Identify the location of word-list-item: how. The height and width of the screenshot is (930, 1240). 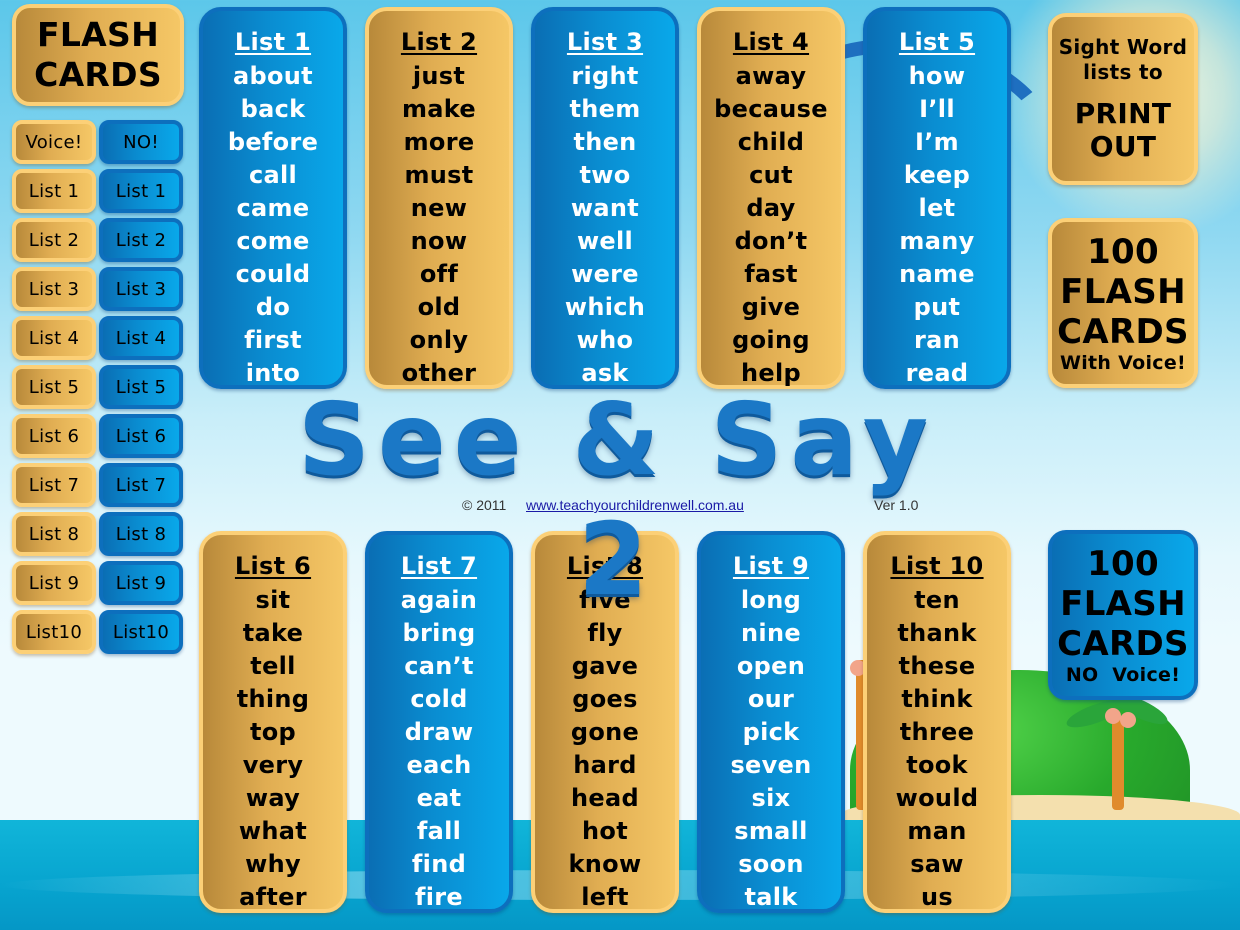
(937, 76).